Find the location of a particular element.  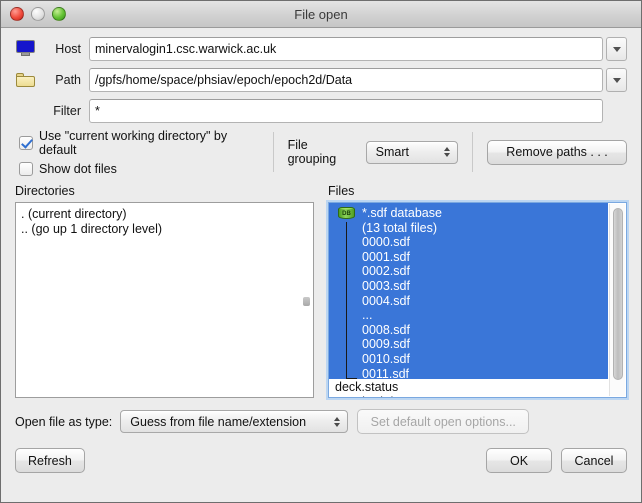

file-grouping-label: File grouping is located at coordinates (312, 152).